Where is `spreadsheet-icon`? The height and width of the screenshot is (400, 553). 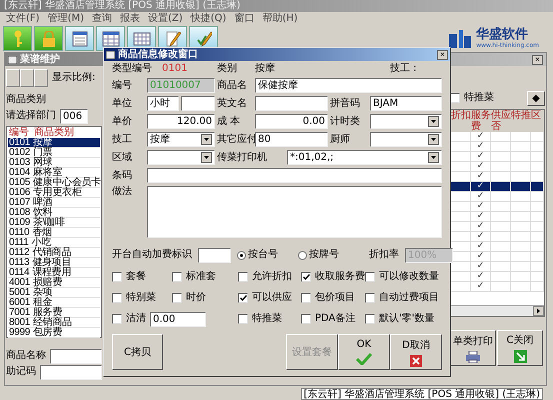 spreadsheet-icon is located at coordinates (111, 38).